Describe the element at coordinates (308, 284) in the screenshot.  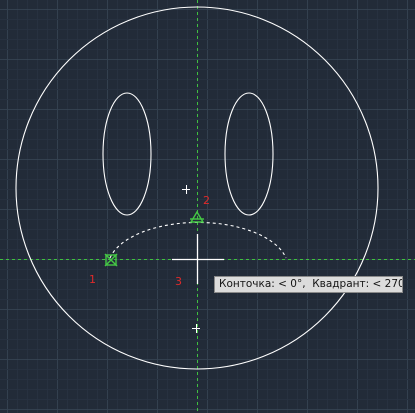
I see `snap-tooltip: Конточка: < 0°, Квадрант: < 270°` at that location.